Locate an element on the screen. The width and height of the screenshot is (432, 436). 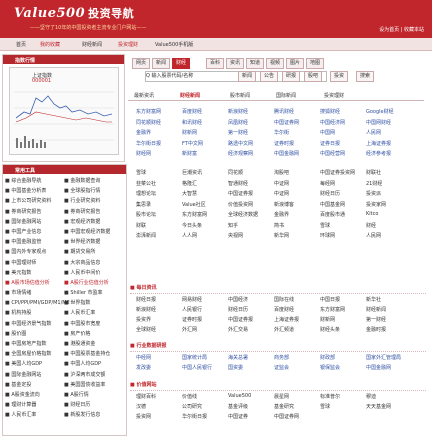
directory-link: 财经日历 is located at coordinates (238, 309).